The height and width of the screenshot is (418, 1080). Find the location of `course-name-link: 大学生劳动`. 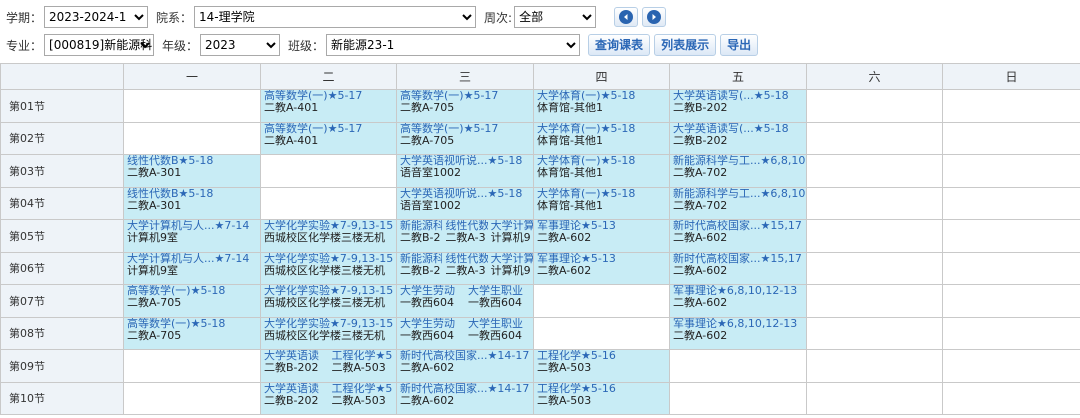

course-name-link: 大学生劳动 is located at coordinates (432, 291).